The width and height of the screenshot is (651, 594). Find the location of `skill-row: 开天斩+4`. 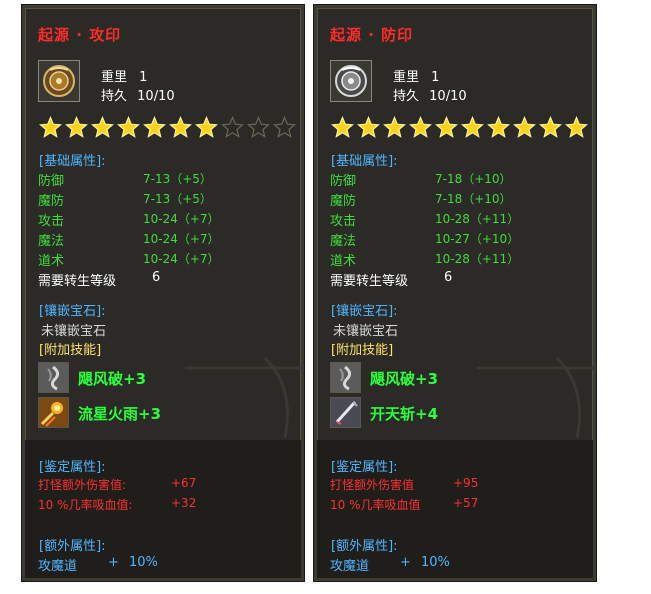

skill-row: 开天斩+4 is located at coordinates (455, 414).